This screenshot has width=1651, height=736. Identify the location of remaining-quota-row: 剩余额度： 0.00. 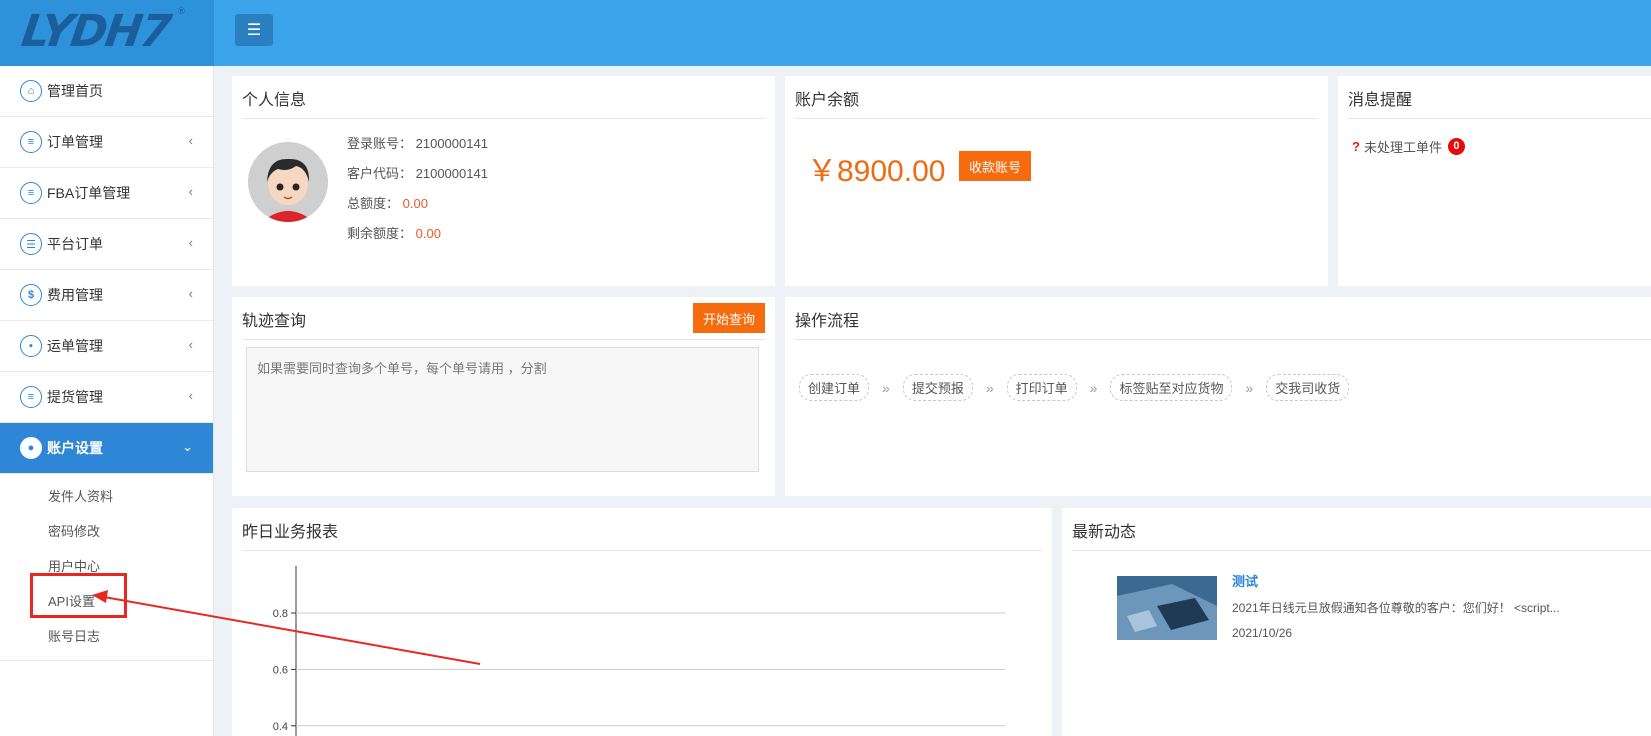
(394, 232).